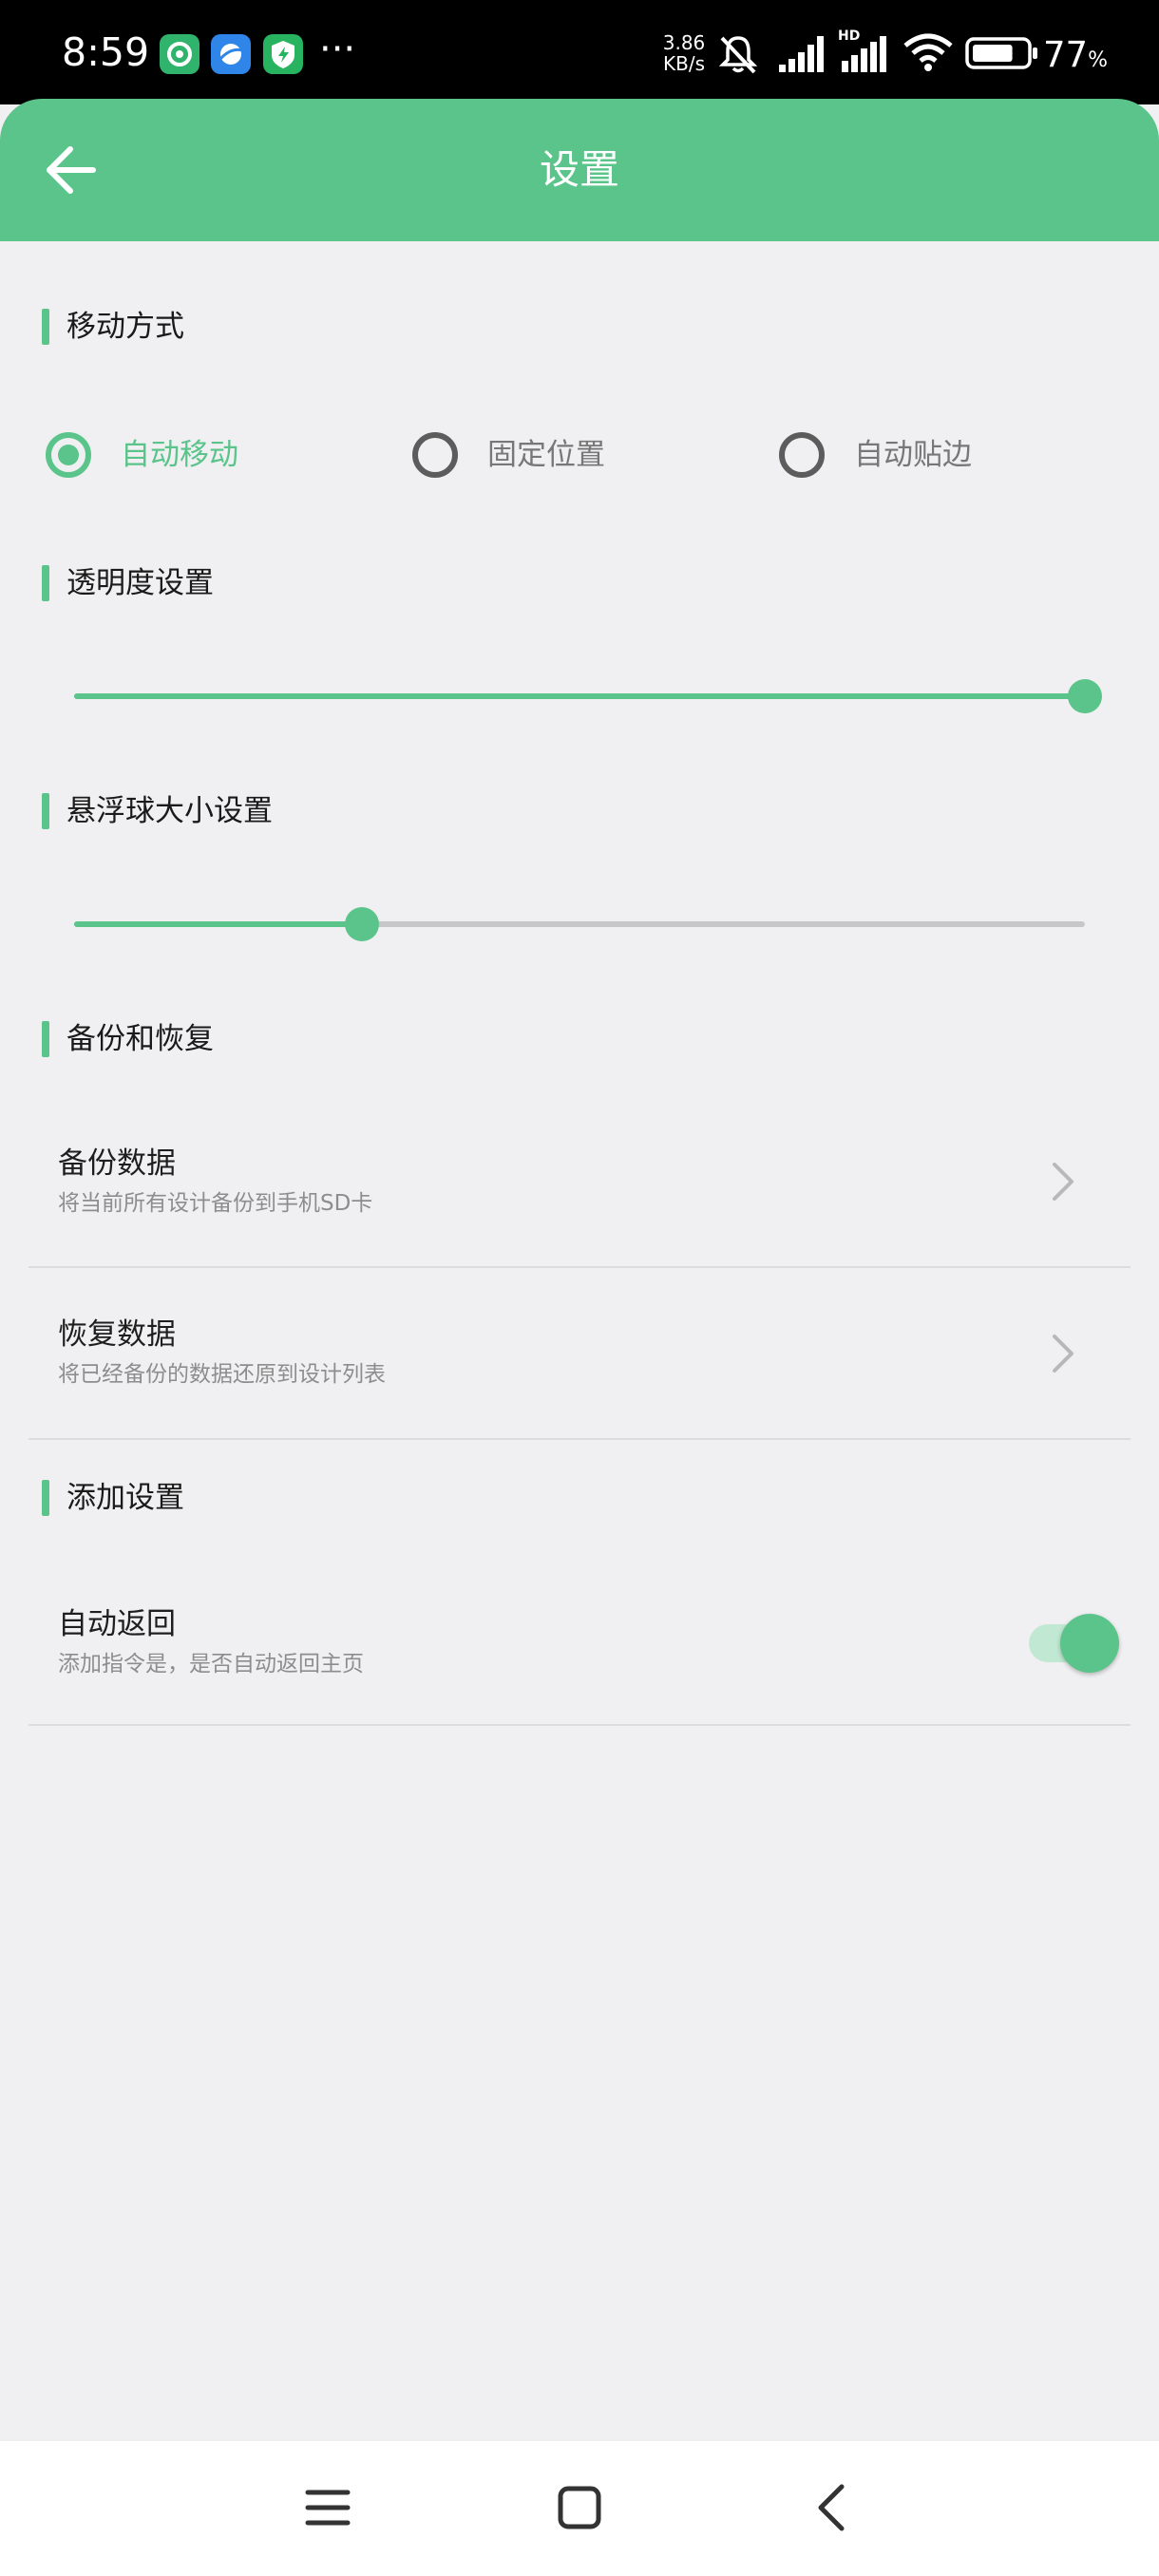  Describe the element at coordinates (546, 455) in the screenshot. I see `radio-label: 固定位置` at that location.